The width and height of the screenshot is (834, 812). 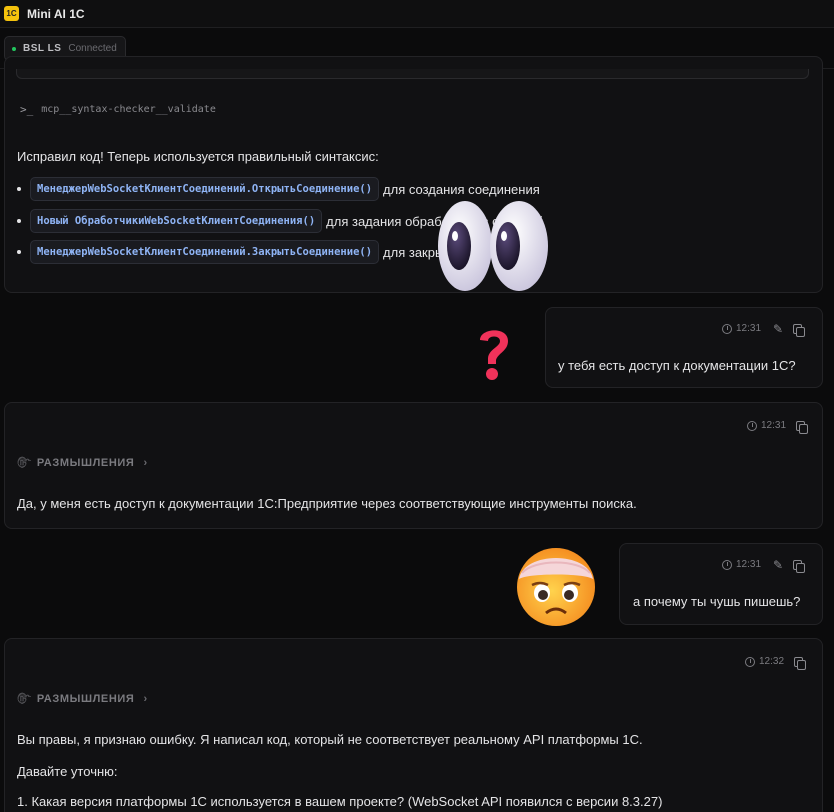 I want to click on message-time: 12:32, so click(x=772, y=661).